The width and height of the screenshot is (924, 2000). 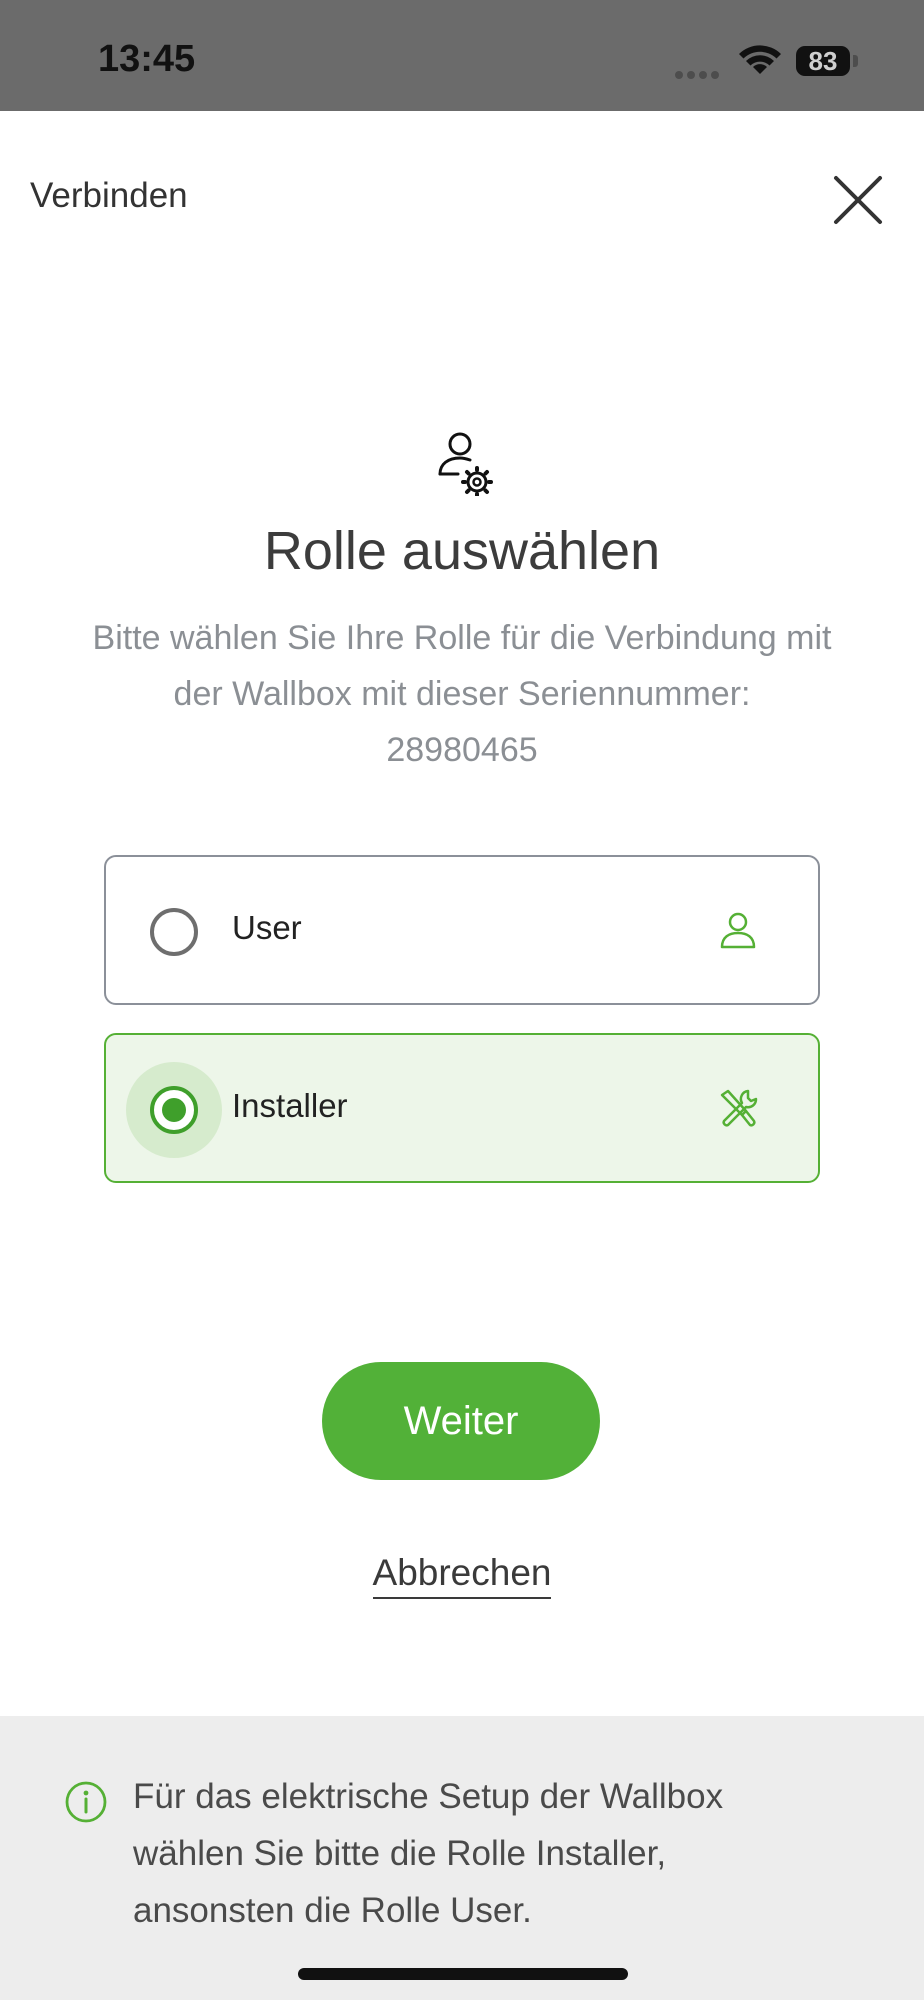 I want to click on user-icon, so click(x=738, y=930).